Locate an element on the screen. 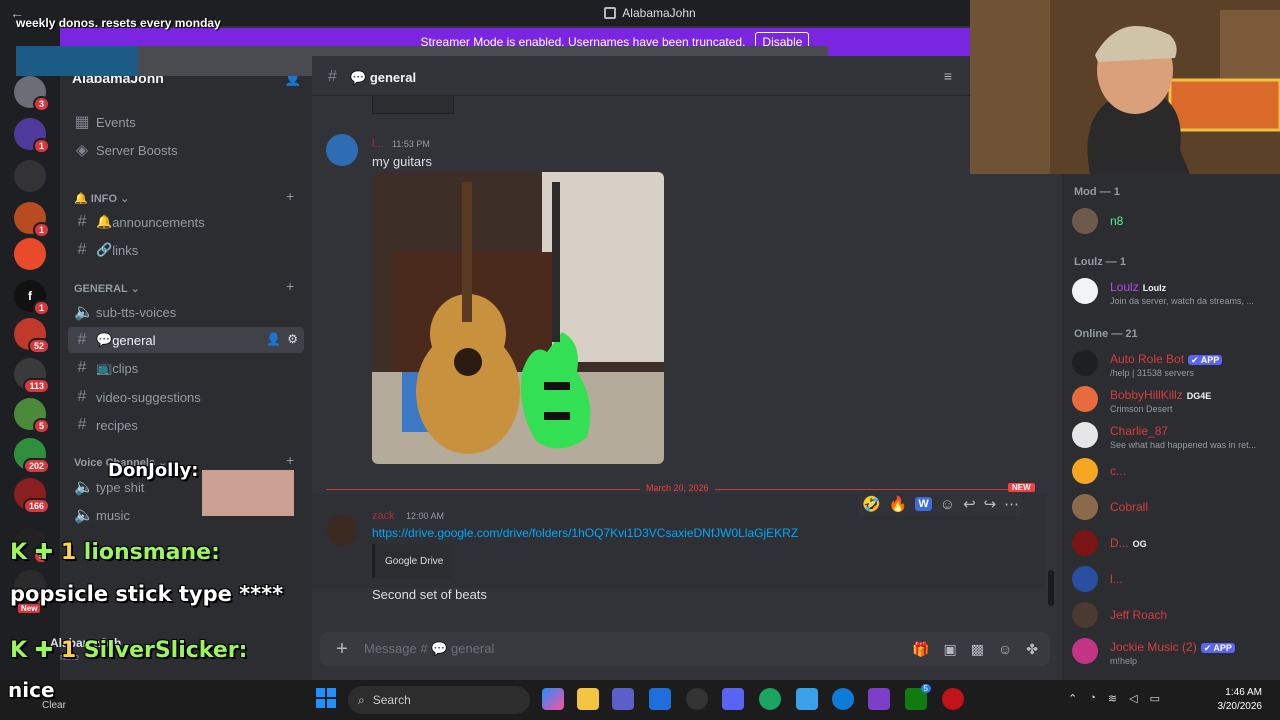  taskbar-search: ⌕ Search is located at coordinates (439, 700).